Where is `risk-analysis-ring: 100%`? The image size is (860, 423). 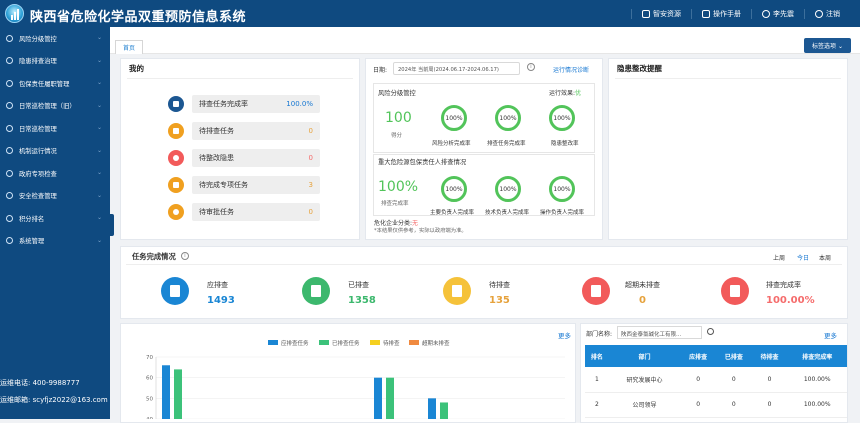 risk-analysis-ring: 100% is located at coordinates (454, 118).